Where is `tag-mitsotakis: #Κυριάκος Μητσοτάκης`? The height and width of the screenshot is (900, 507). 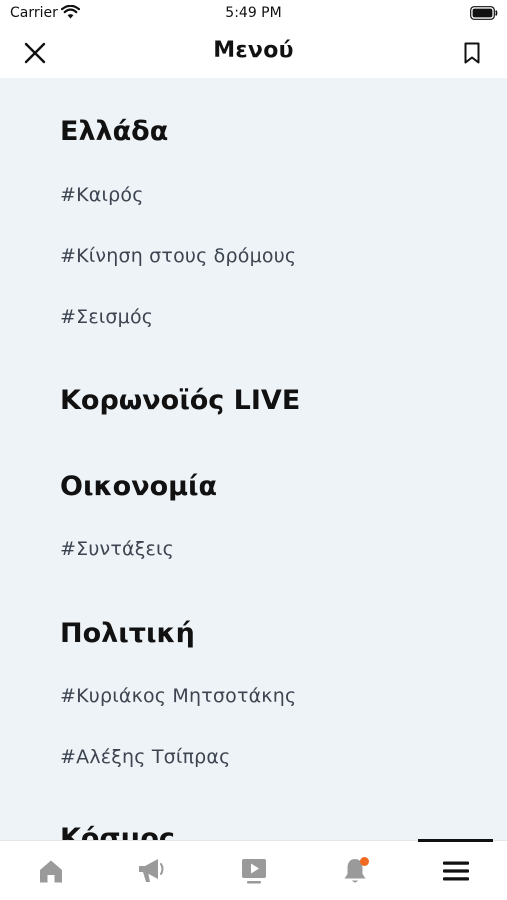
tag-mitsotakis: #Κυριάκος Μητσοτάκης is located at coordinates (178, 696).